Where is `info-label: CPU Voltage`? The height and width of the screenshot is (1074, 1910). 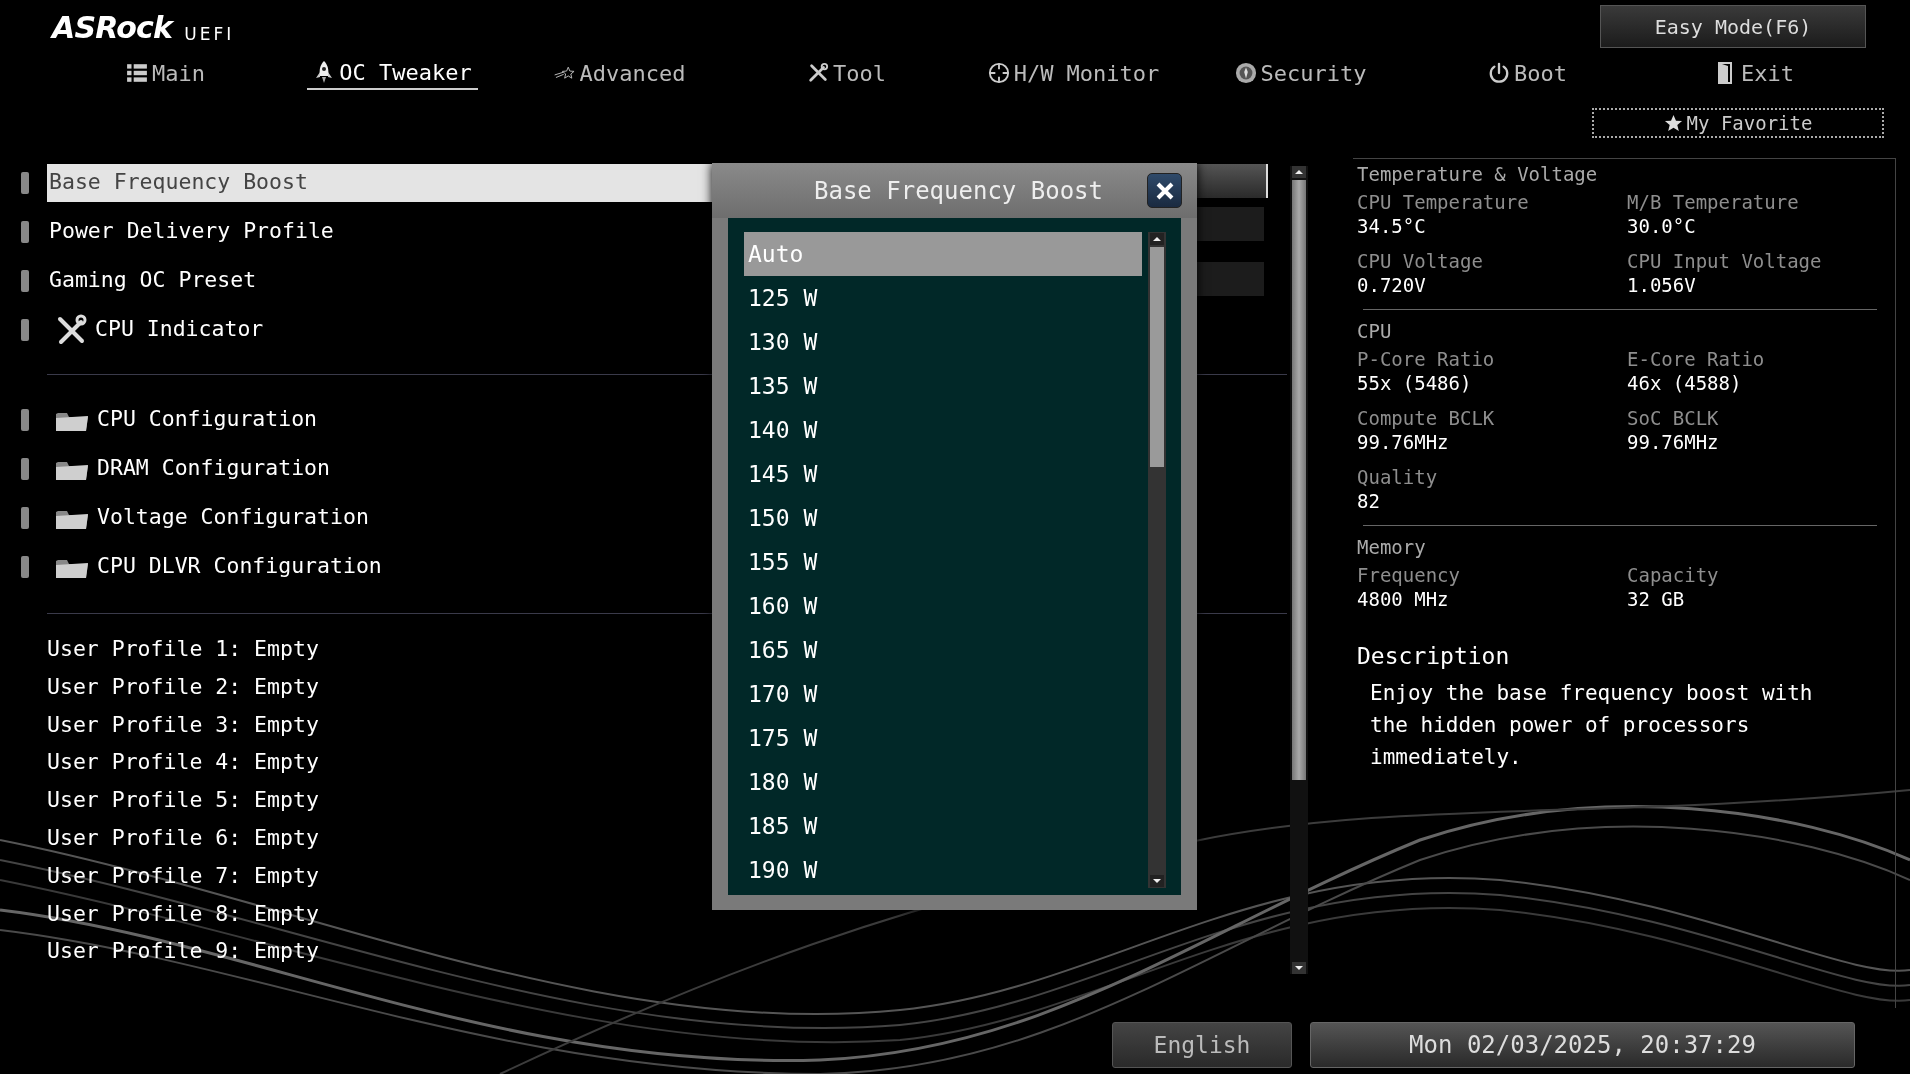 info-label: CPU Voltage is located at coordinates (1420, 261).